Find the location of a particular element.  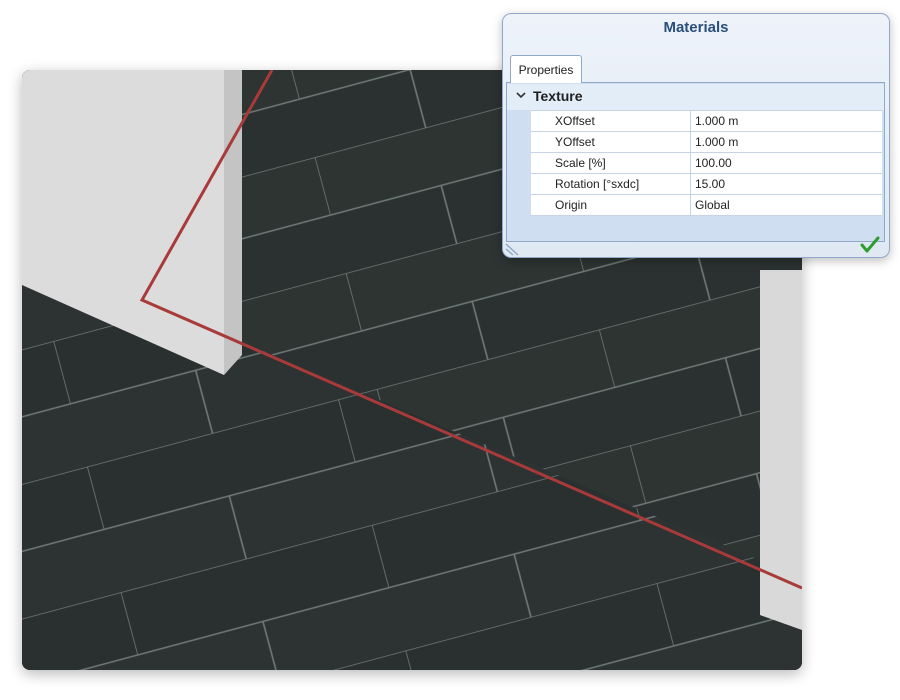

left-wall-edge is located at coordinates (233, 222).